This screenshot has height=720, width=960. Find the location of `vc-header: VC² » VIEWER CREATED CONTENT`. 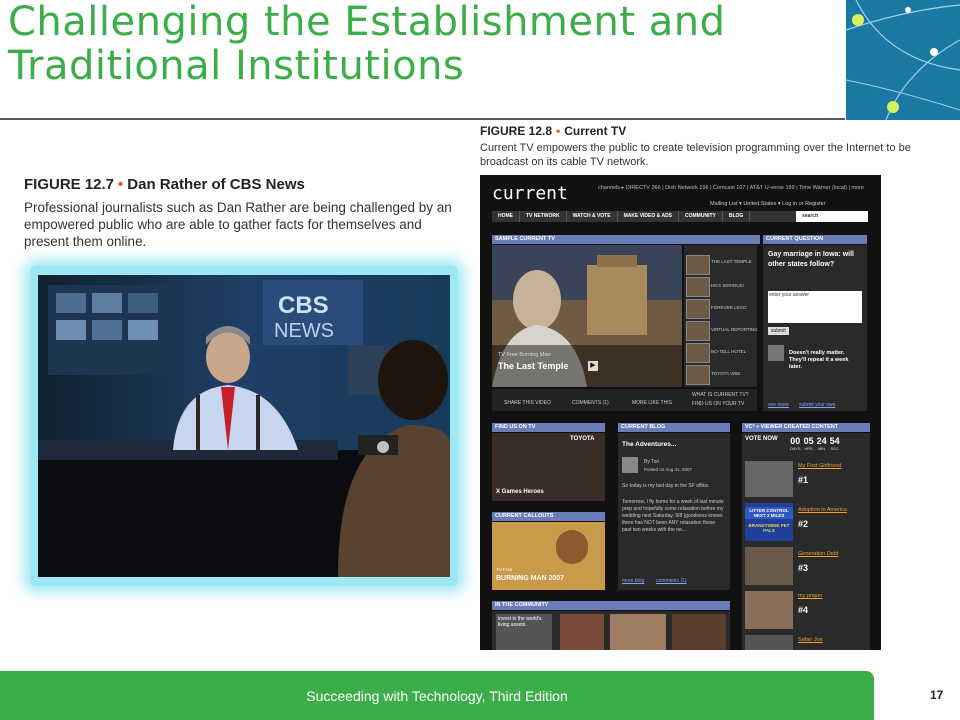

vc-header: VC² » VIEWER CREATED CONTENT is located at coordinates (806, 427).